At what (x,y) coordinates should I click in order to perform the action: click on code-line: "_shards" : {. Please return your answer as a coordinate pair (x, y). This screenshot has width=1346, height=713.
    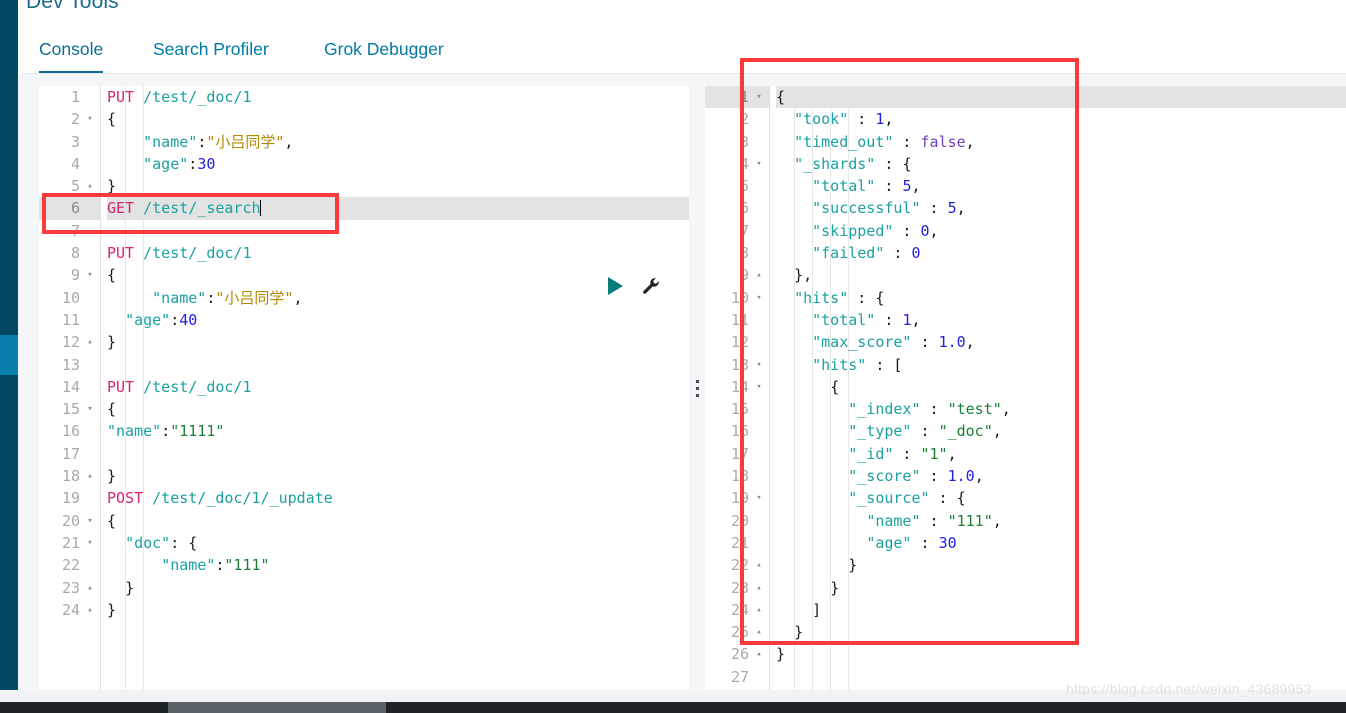
    Looking at the image, I should click on (1061, 164).